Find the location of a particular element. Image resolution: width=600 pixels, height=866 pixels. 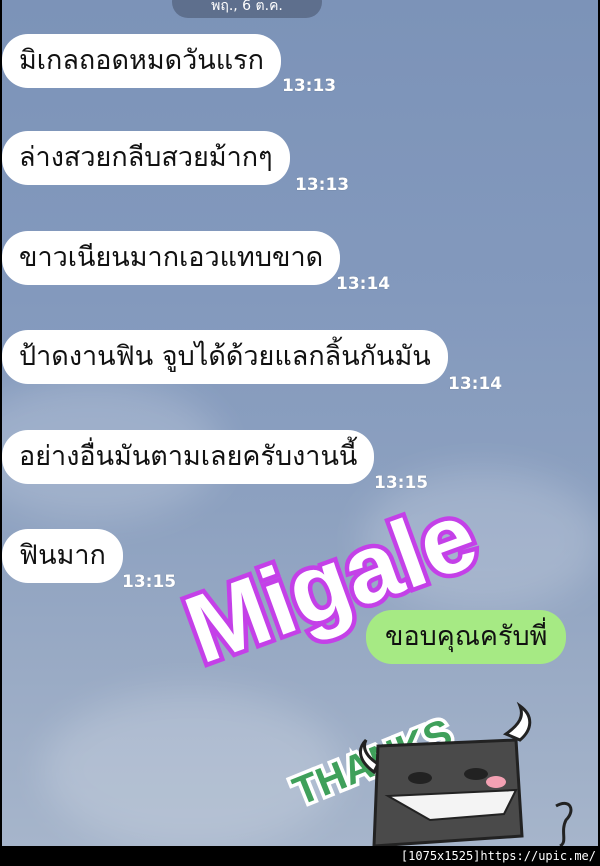

watermark-text: Migale is located at coordinates (330, 582).